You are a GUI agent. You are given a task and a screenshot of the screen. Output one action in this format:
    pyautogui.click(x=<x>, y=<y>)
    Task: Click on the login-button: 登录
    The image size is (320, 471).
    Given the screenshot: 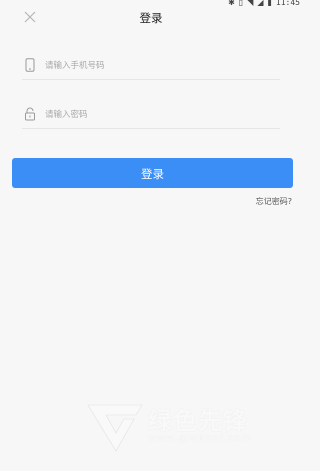 What is the action you would take?
    pyautogui.click(x=152, y=173)
    